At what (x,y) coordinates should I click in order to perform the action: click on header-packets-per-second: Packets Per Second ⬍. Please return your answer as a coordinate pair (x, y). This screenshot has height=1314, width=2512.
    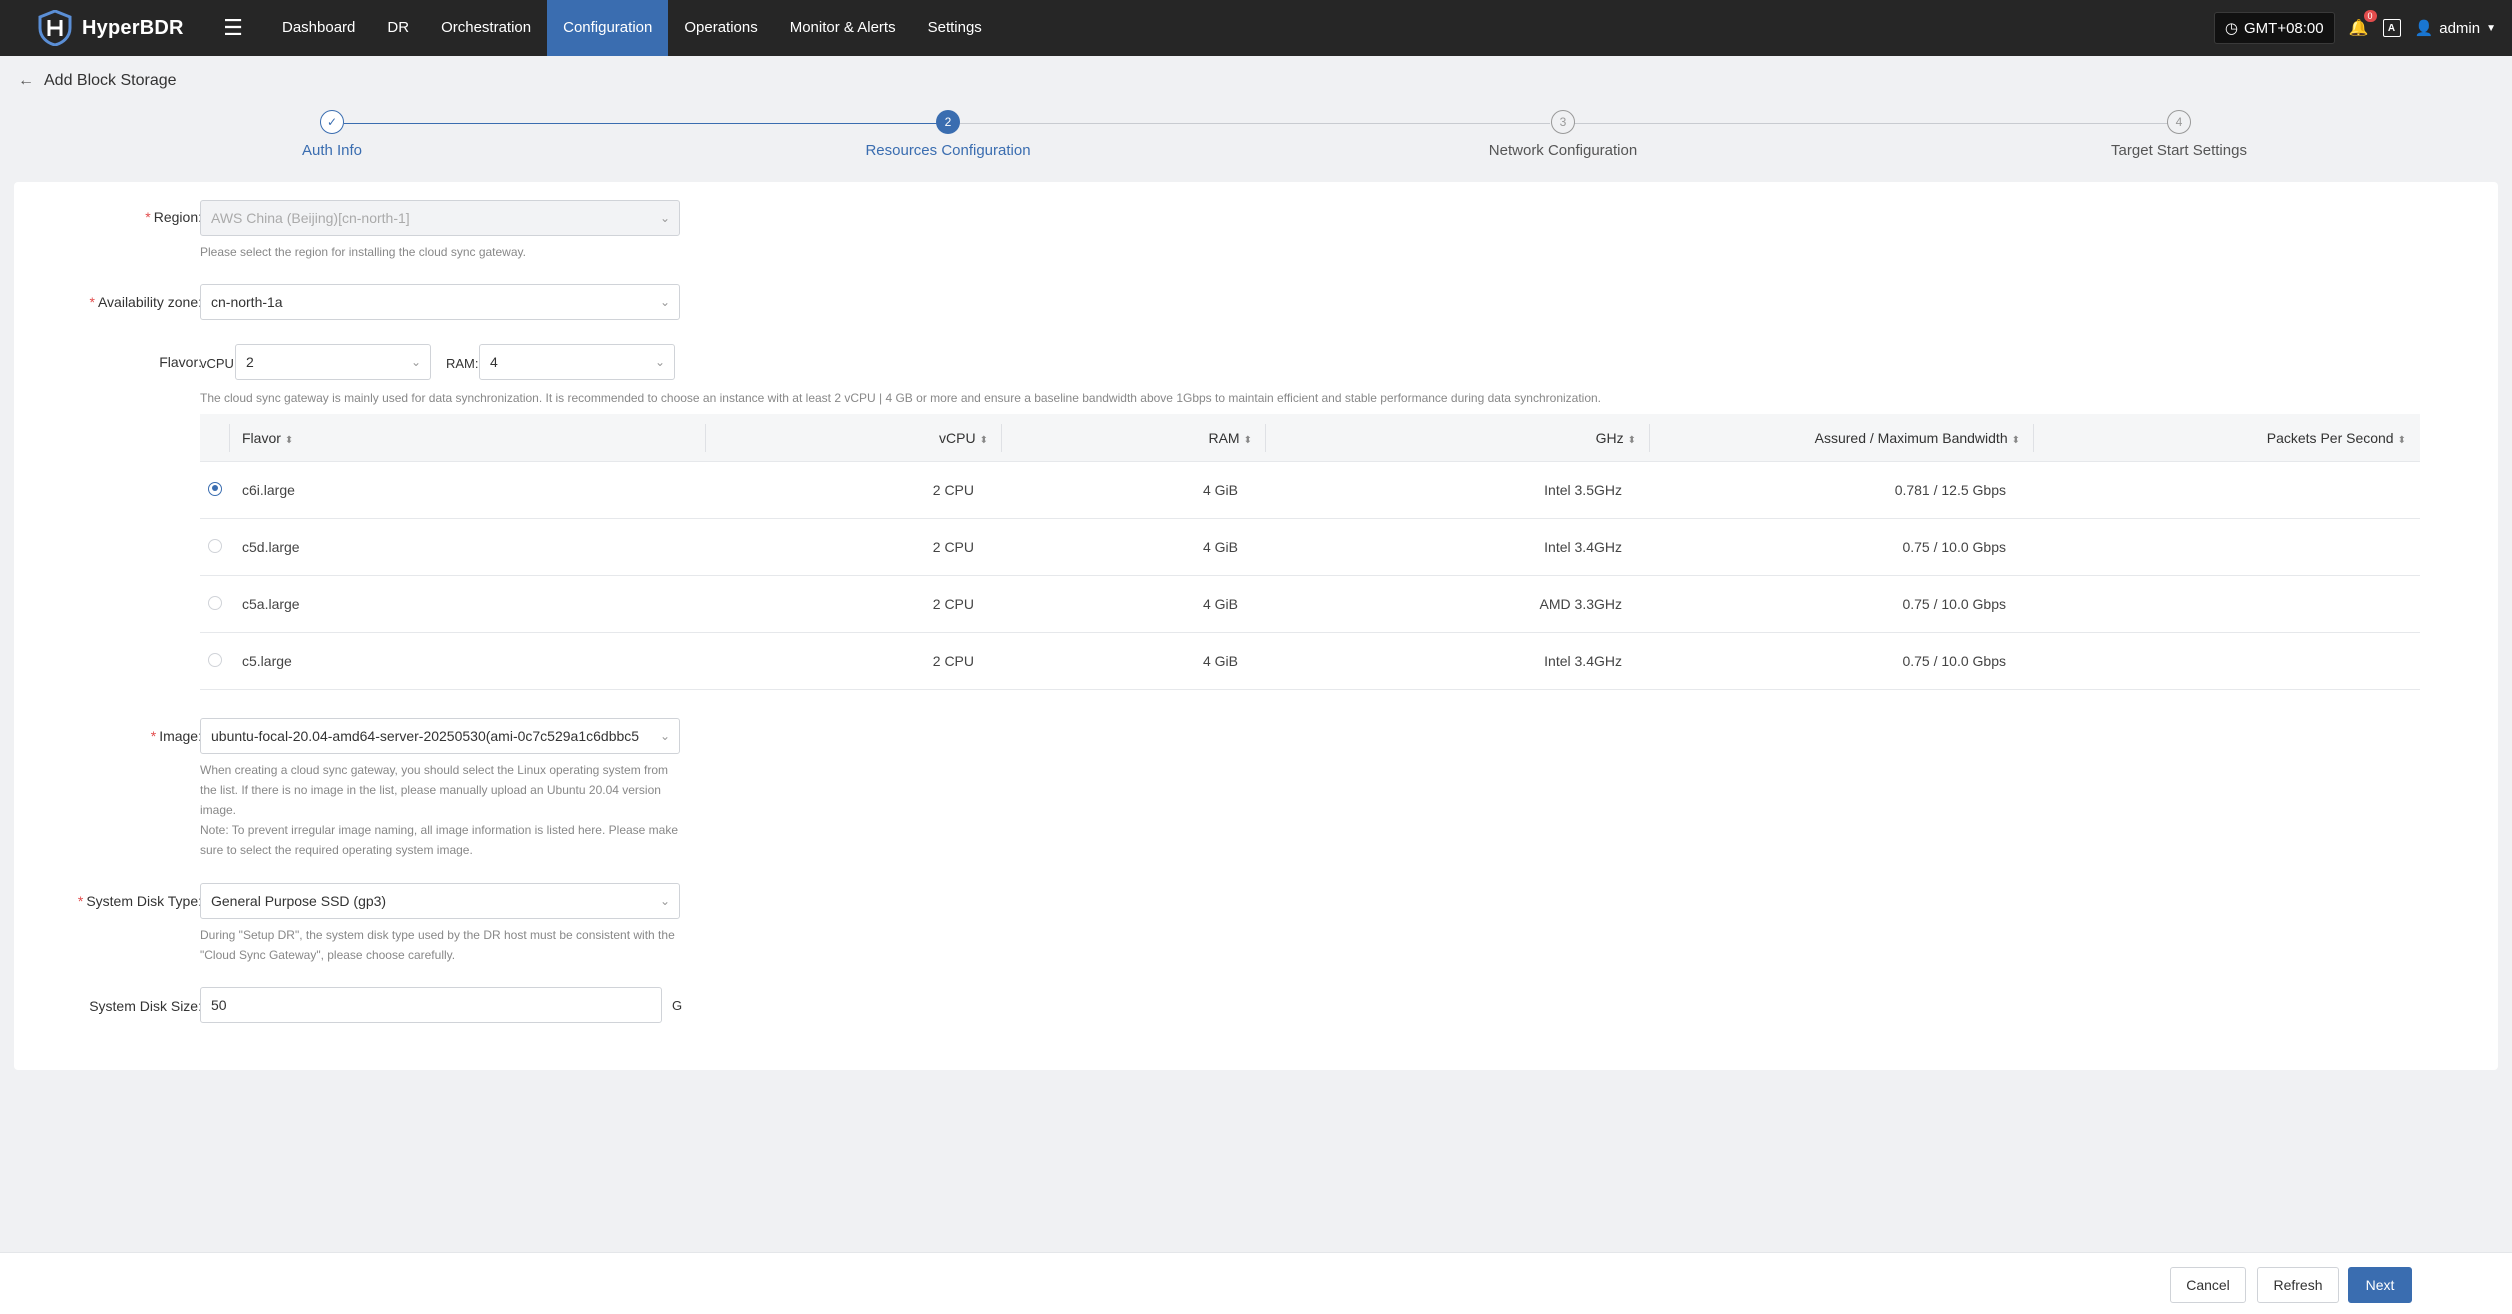
    Looking at the image, I should click on (2227, 438).